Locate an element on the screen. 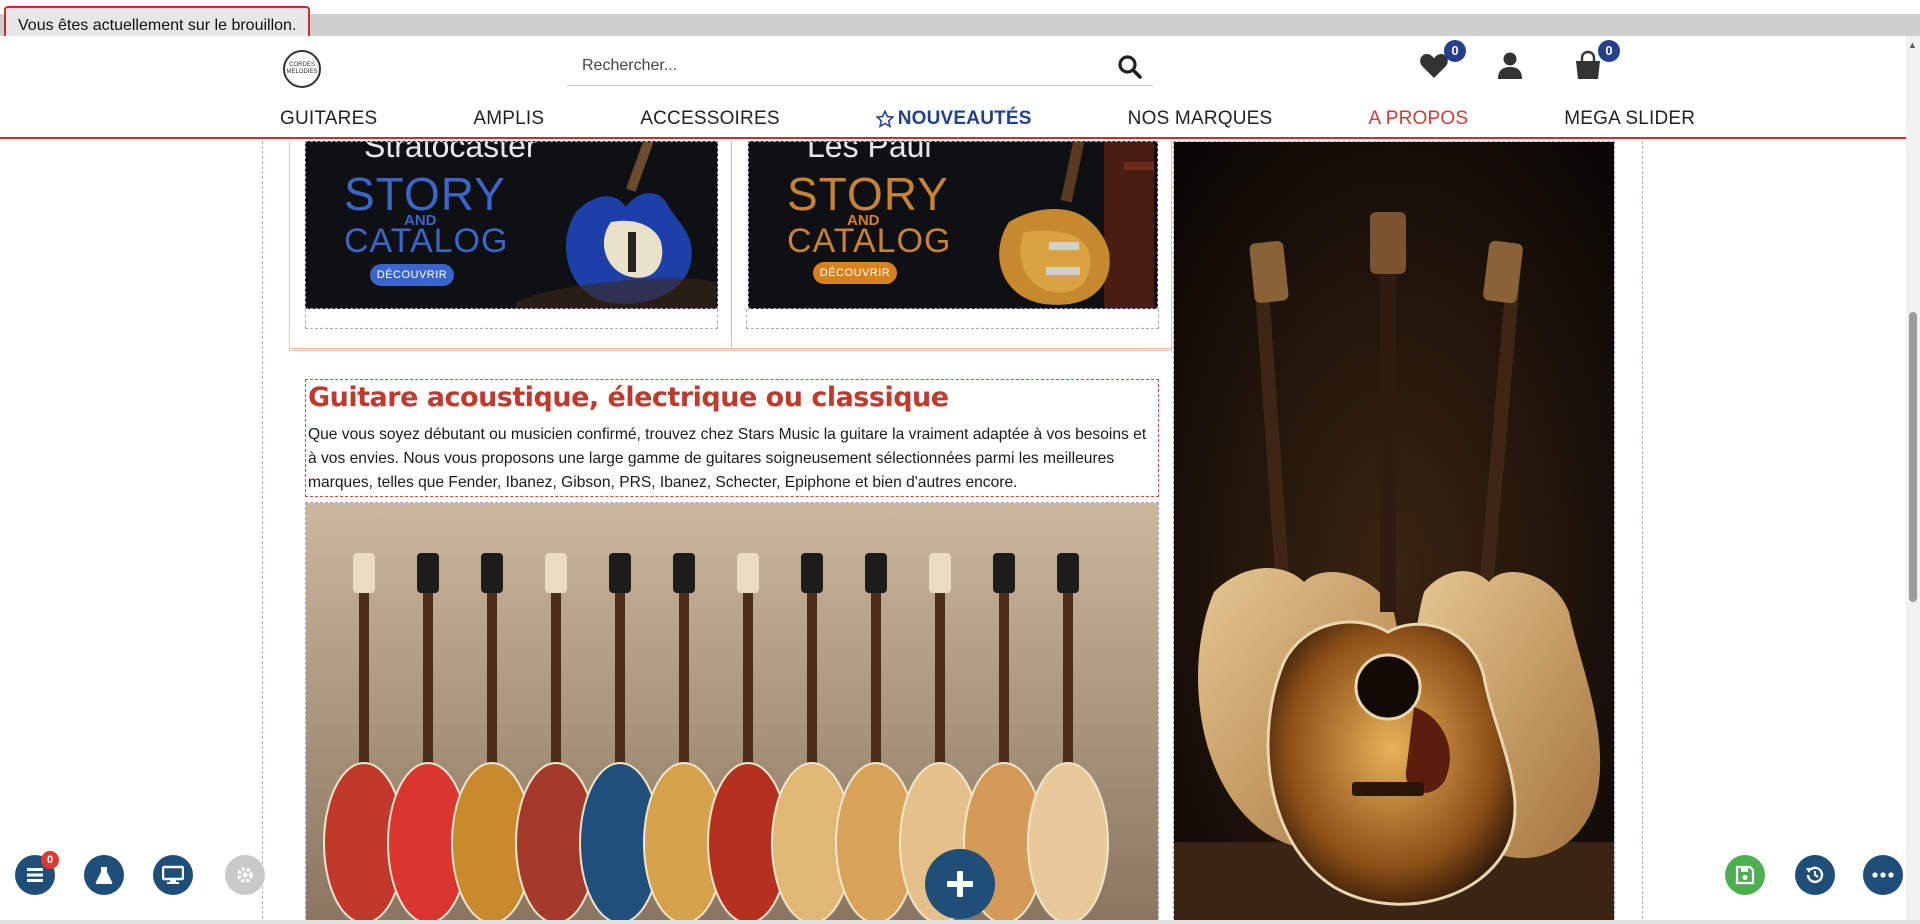 This screenshot has width=1920, height=924. add-block-button is located at coordinates (960, 884).